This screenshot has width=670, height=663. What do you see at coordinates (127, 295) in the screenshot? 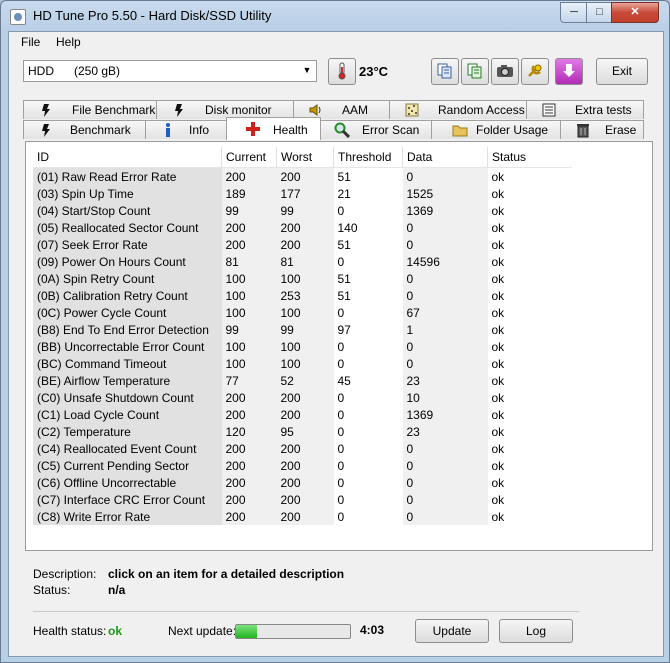
I see `attribute-id-cell: (0B) Calibration Retry Count` at bounding box center [127, 295].